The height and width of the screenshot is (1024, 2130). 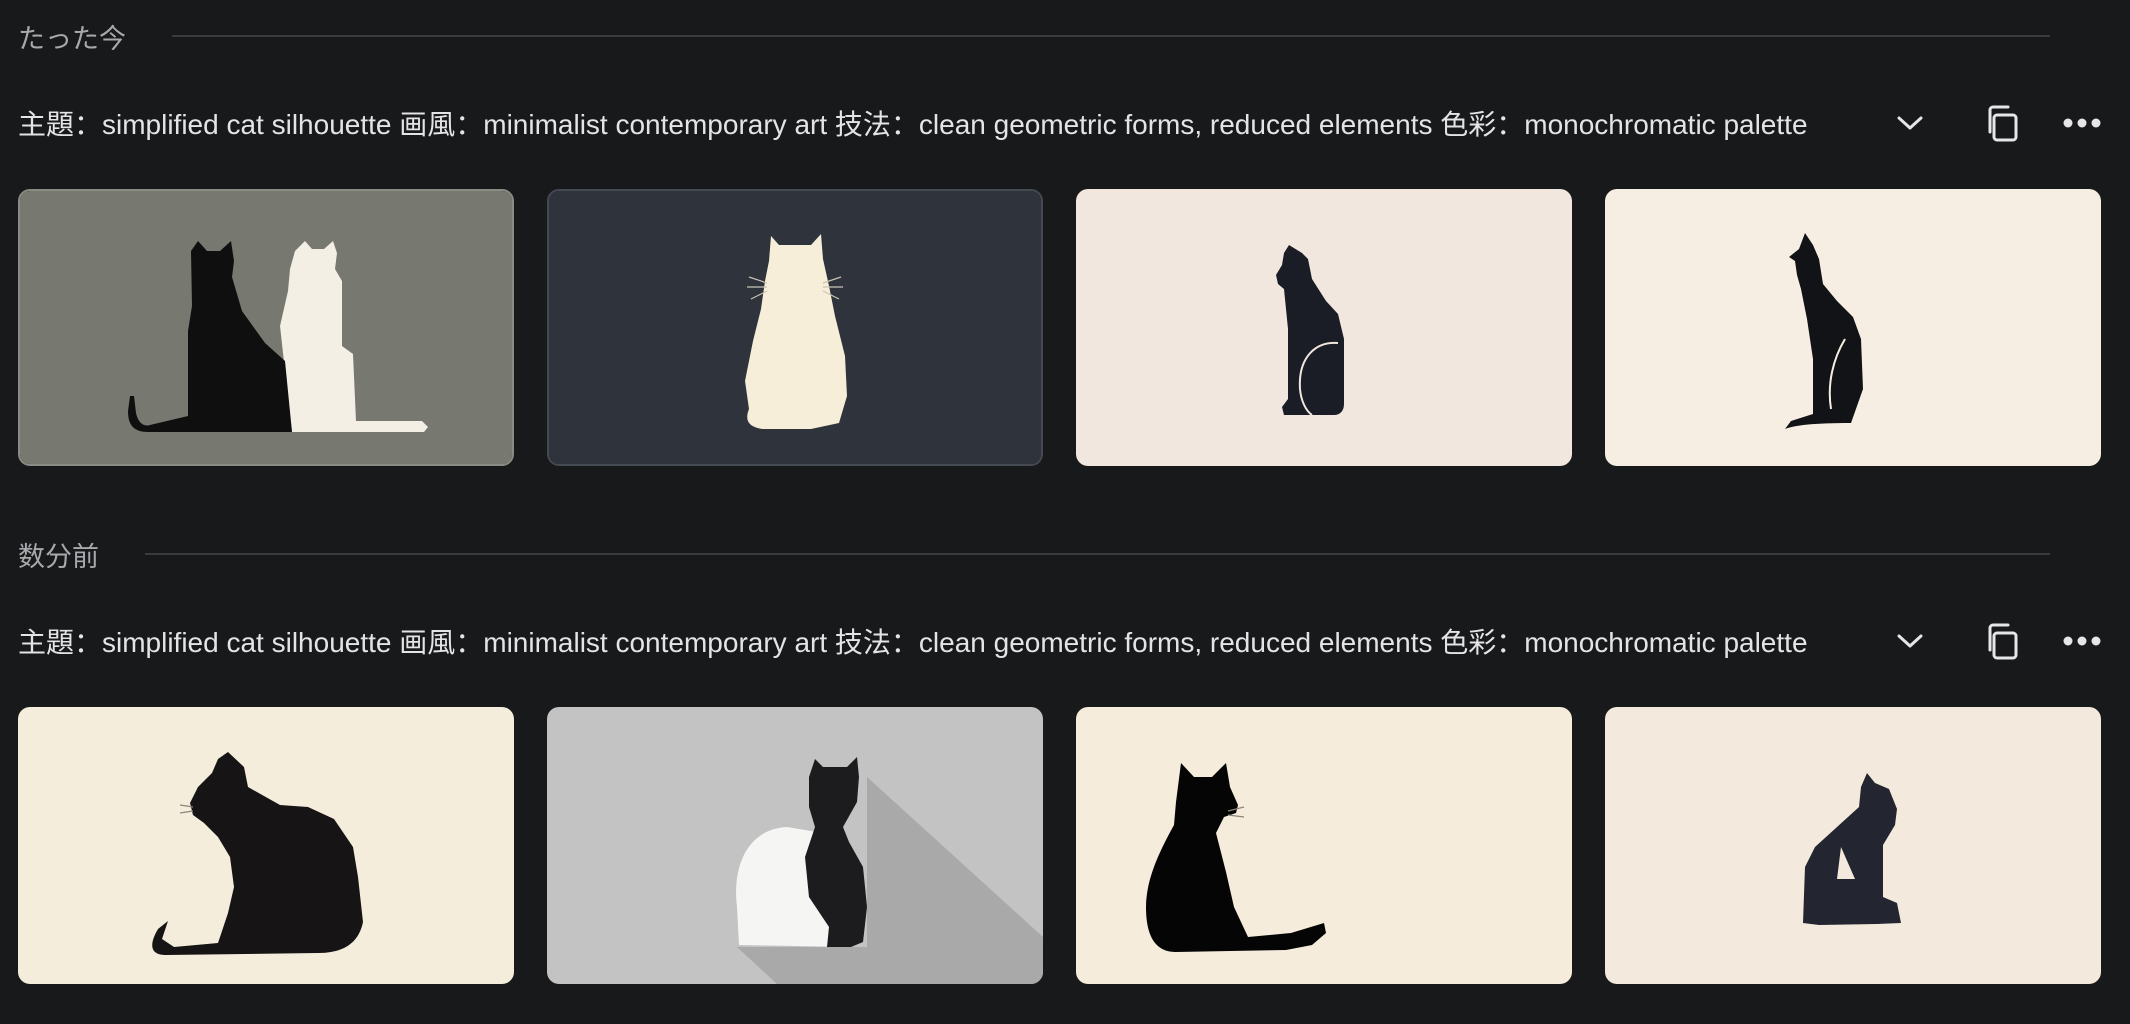 I want to click on black-cat-profile-tail, so click(x=1853, y=327).